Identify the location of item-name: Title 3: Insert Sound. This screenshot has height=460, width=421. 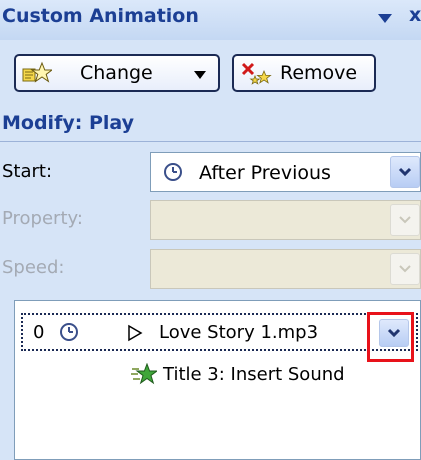
(254, 374).